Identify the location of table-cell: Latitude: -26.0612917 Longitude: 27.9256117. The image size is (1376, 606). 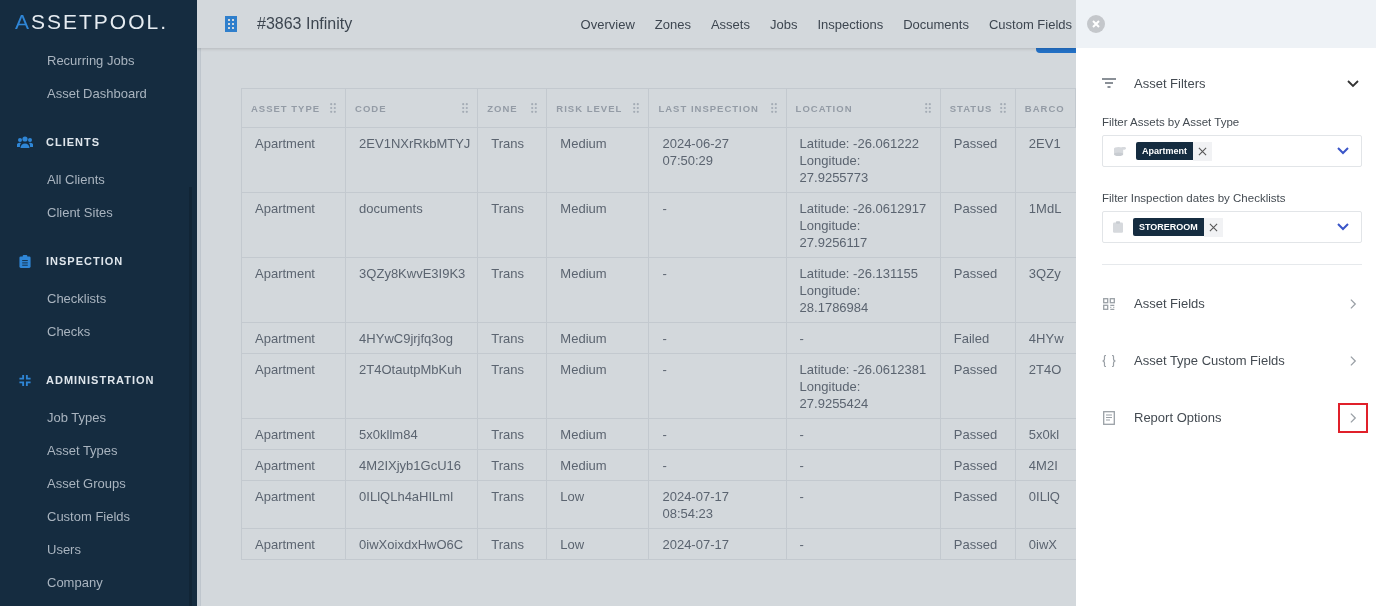
(863, 225).